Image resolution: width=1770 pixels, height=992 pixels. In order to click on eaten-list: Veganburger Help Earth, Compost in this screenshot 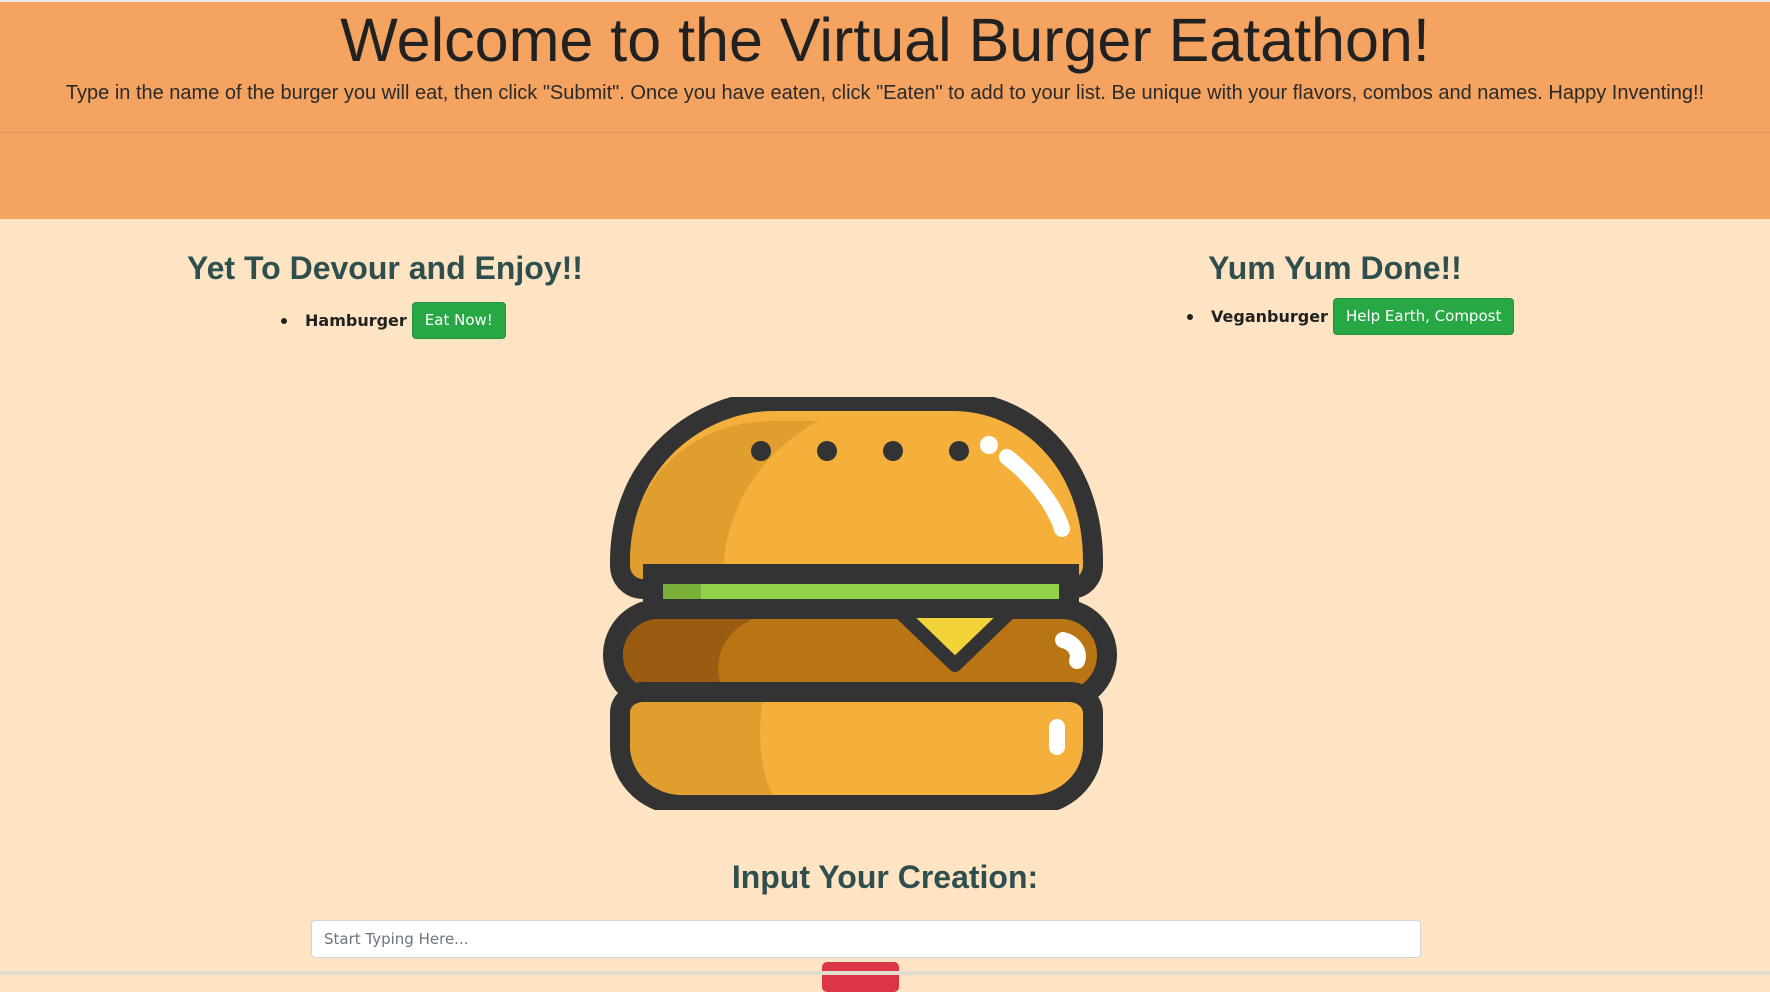, I will do `click(1351, 316)`.